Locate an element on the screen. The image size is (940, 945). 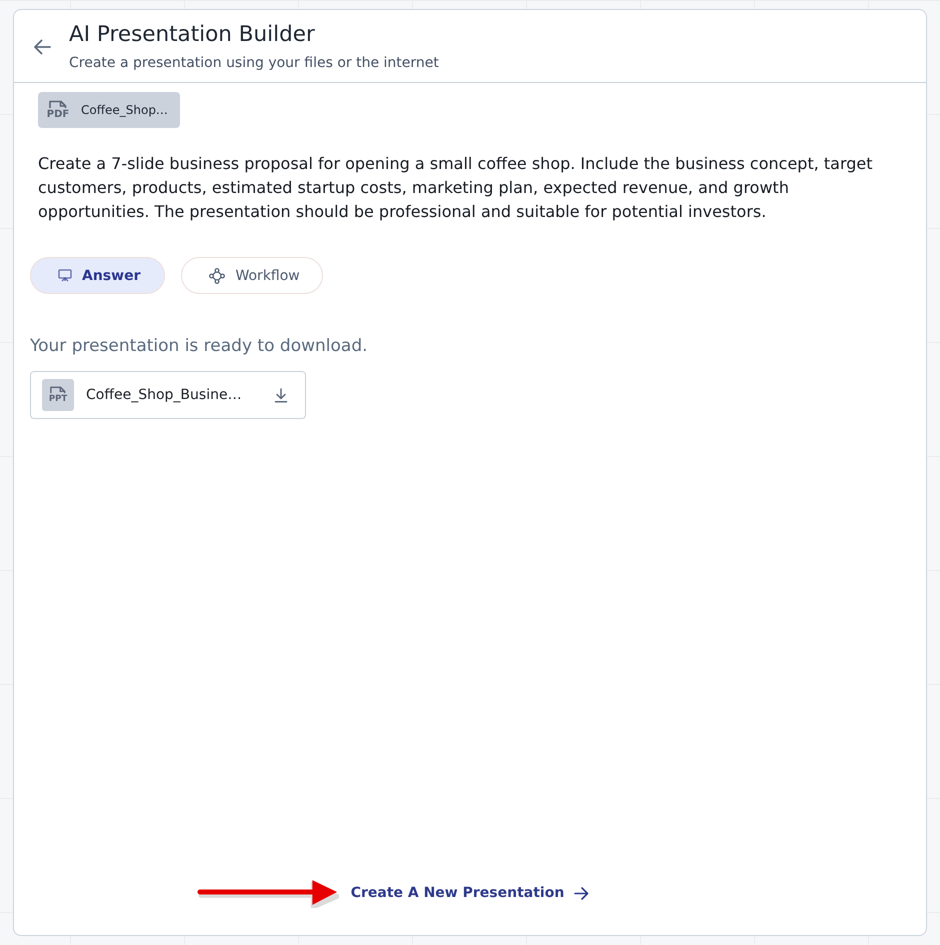
workflow-icon is located at coordinates (217, 276).